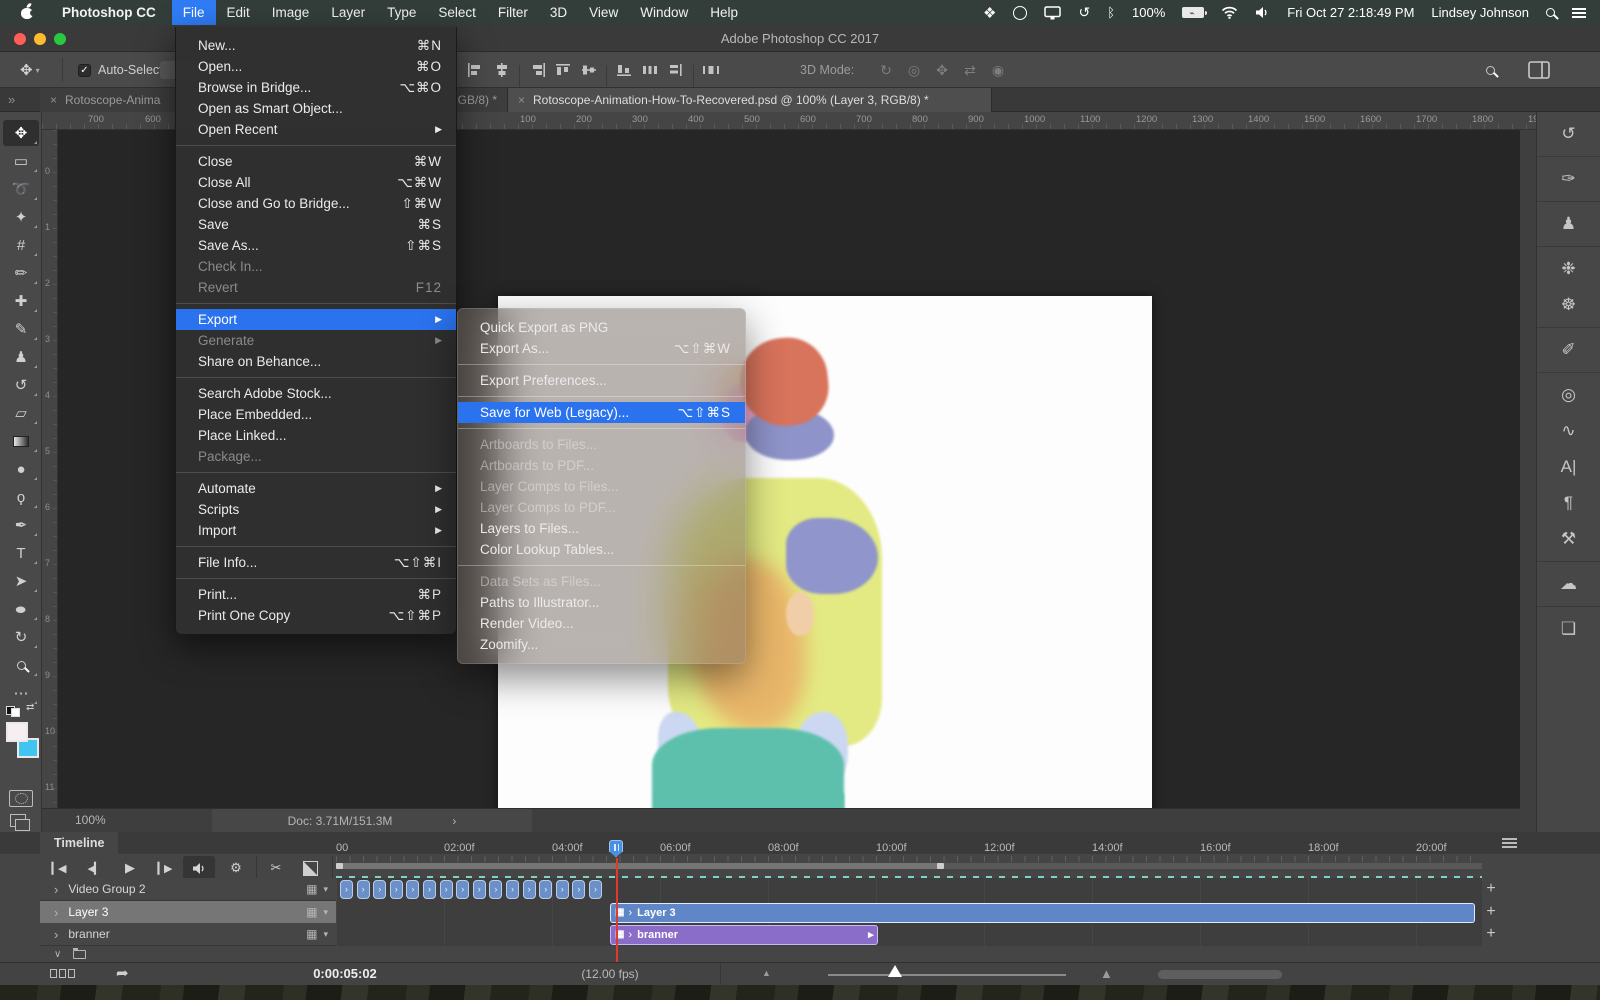 The image size is (1600, 1000). I want to click on auto-select-checkbox: ✓ Auto-Select:, so click(122, 70).